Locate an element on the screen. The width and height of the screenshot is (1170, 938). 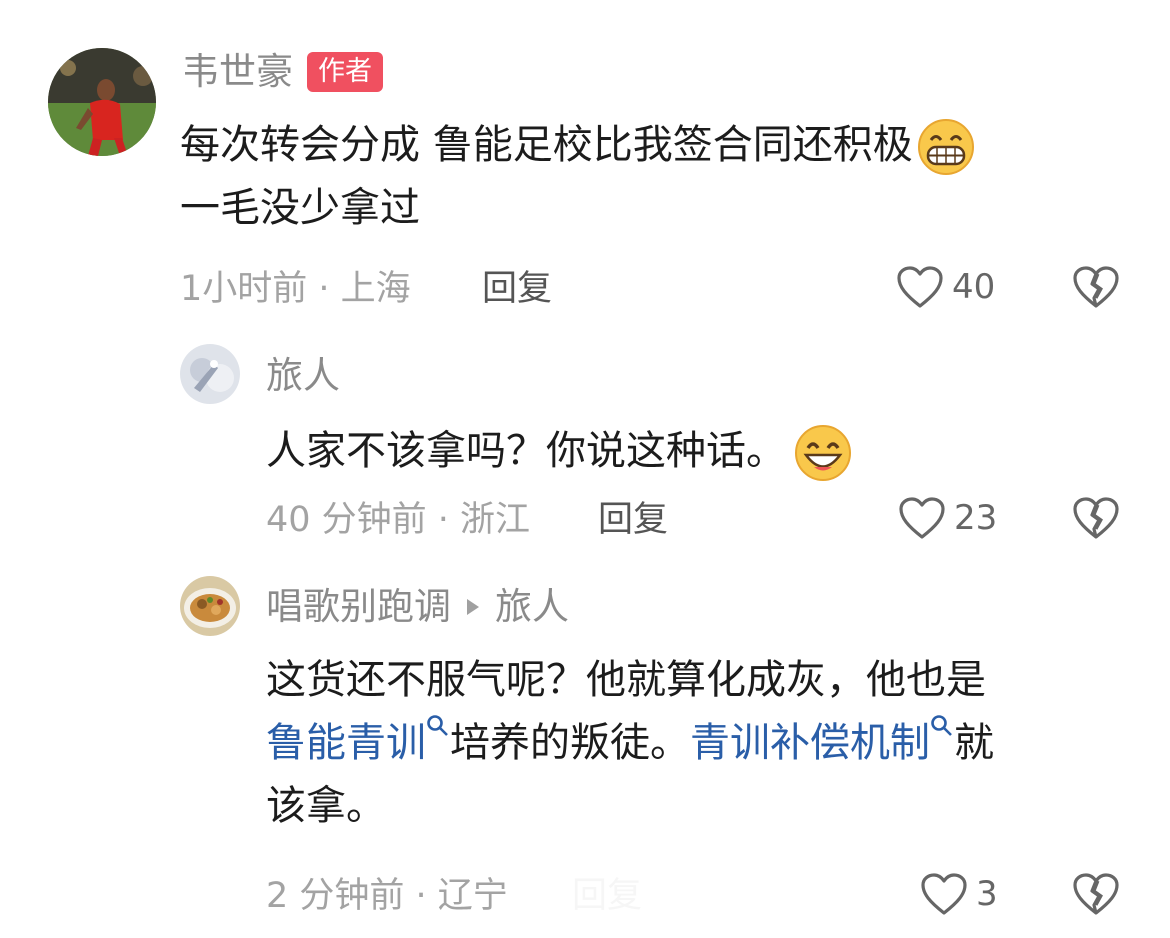
like-button: 40 is located at coordinates (945, 287).